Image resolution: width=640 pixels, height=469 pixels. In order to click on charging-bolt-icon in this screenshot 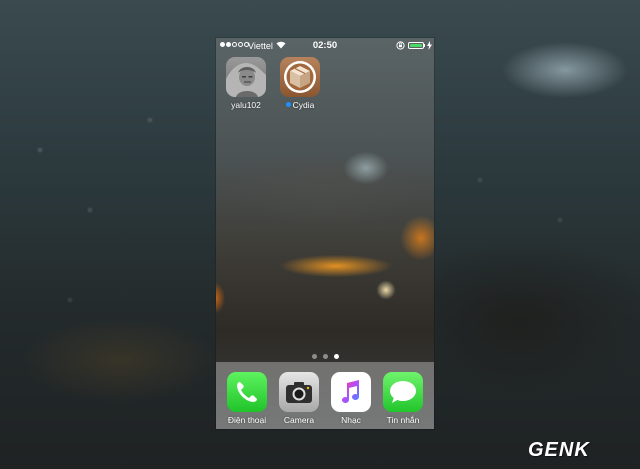, I will do `click(429, 46)`.